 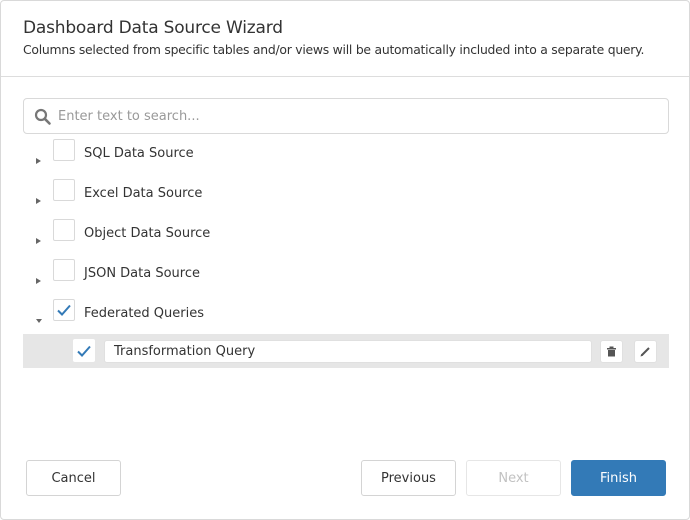 I want to click on edit-query-button, so click(x=645, y=351).